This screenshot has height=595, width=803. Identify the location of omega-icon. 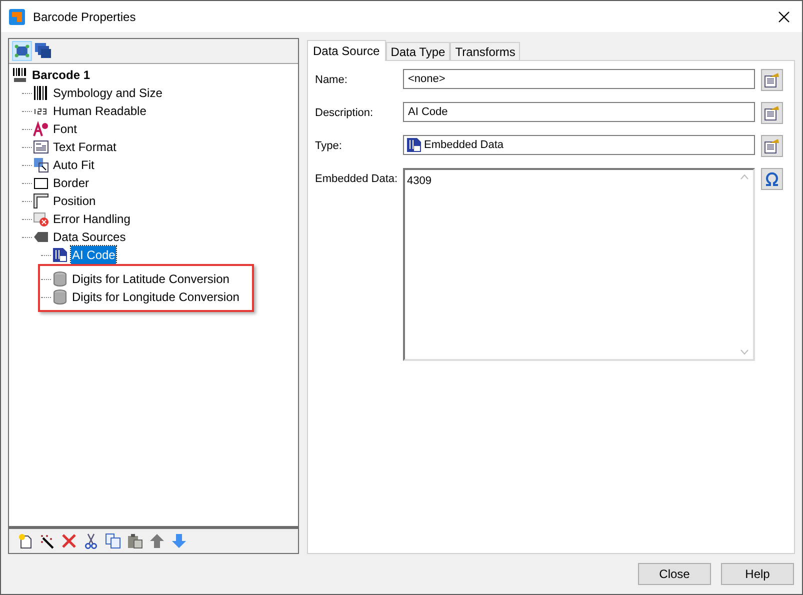
(772, 179).